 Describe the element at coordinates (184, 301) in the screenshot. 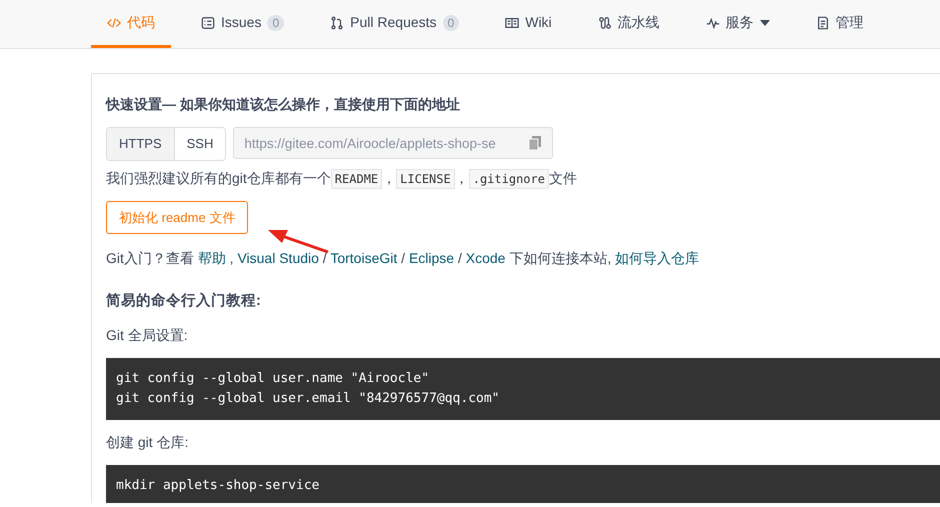

I see `tutorial-title: 简易的命令行入门教程:` at that location.